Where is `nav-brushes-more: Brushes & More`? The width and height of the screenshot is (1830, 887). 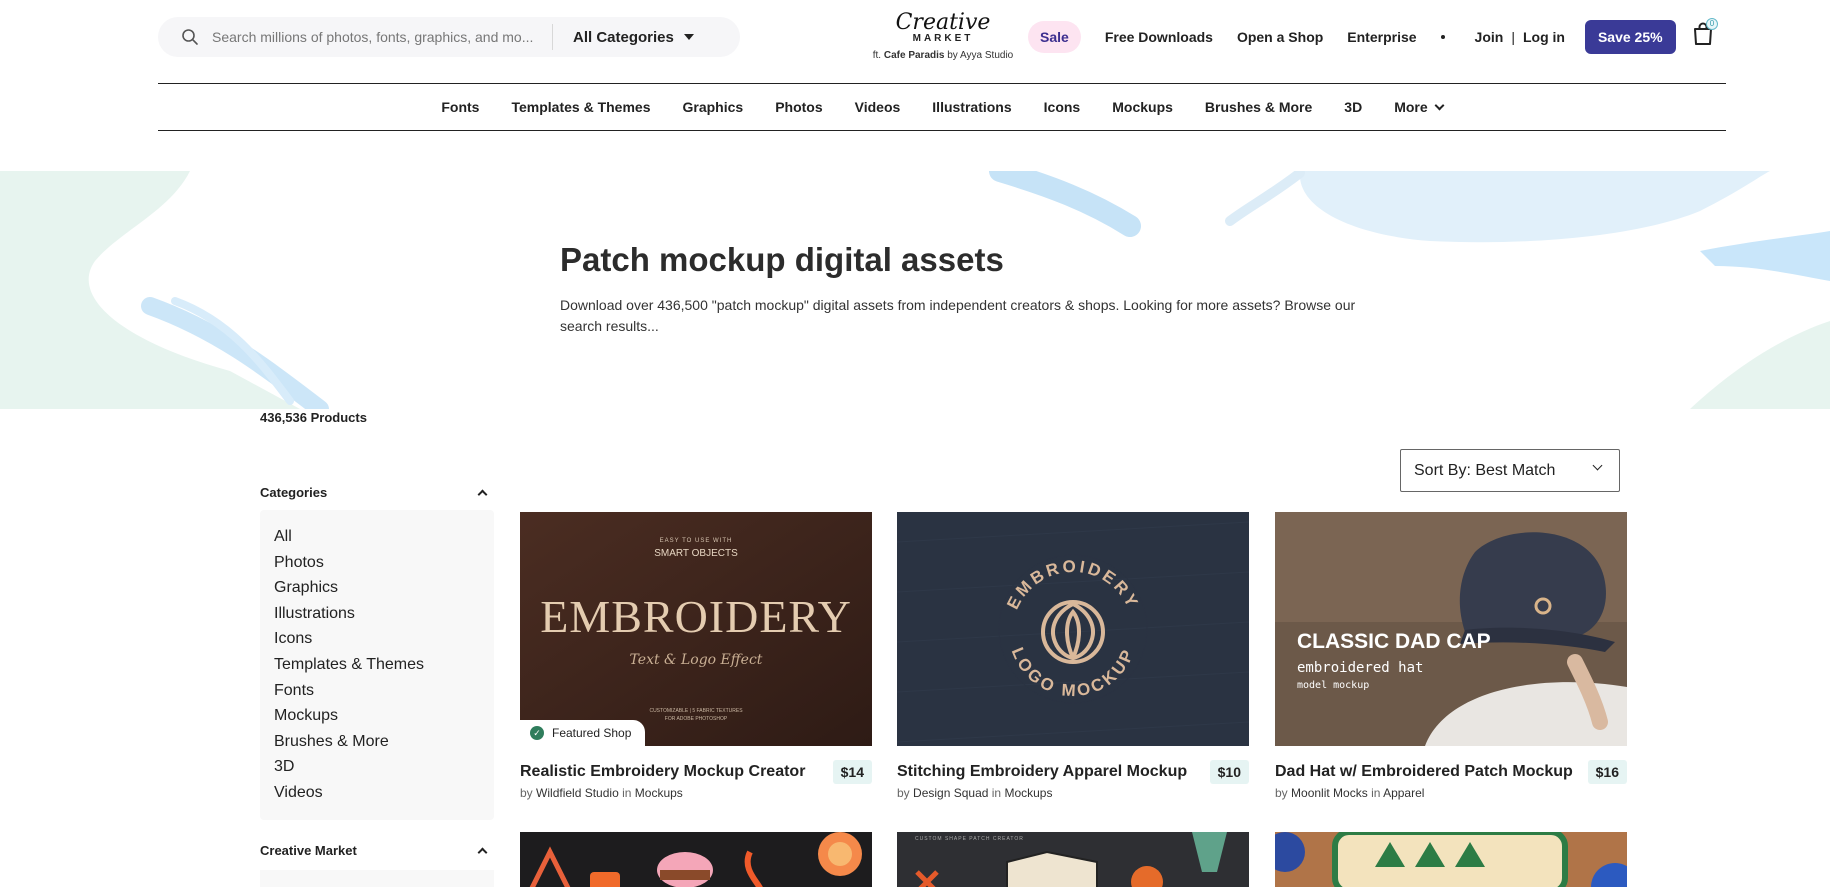
nav-brushes-more: Brushes & More is located at coordinates (1258, 107).